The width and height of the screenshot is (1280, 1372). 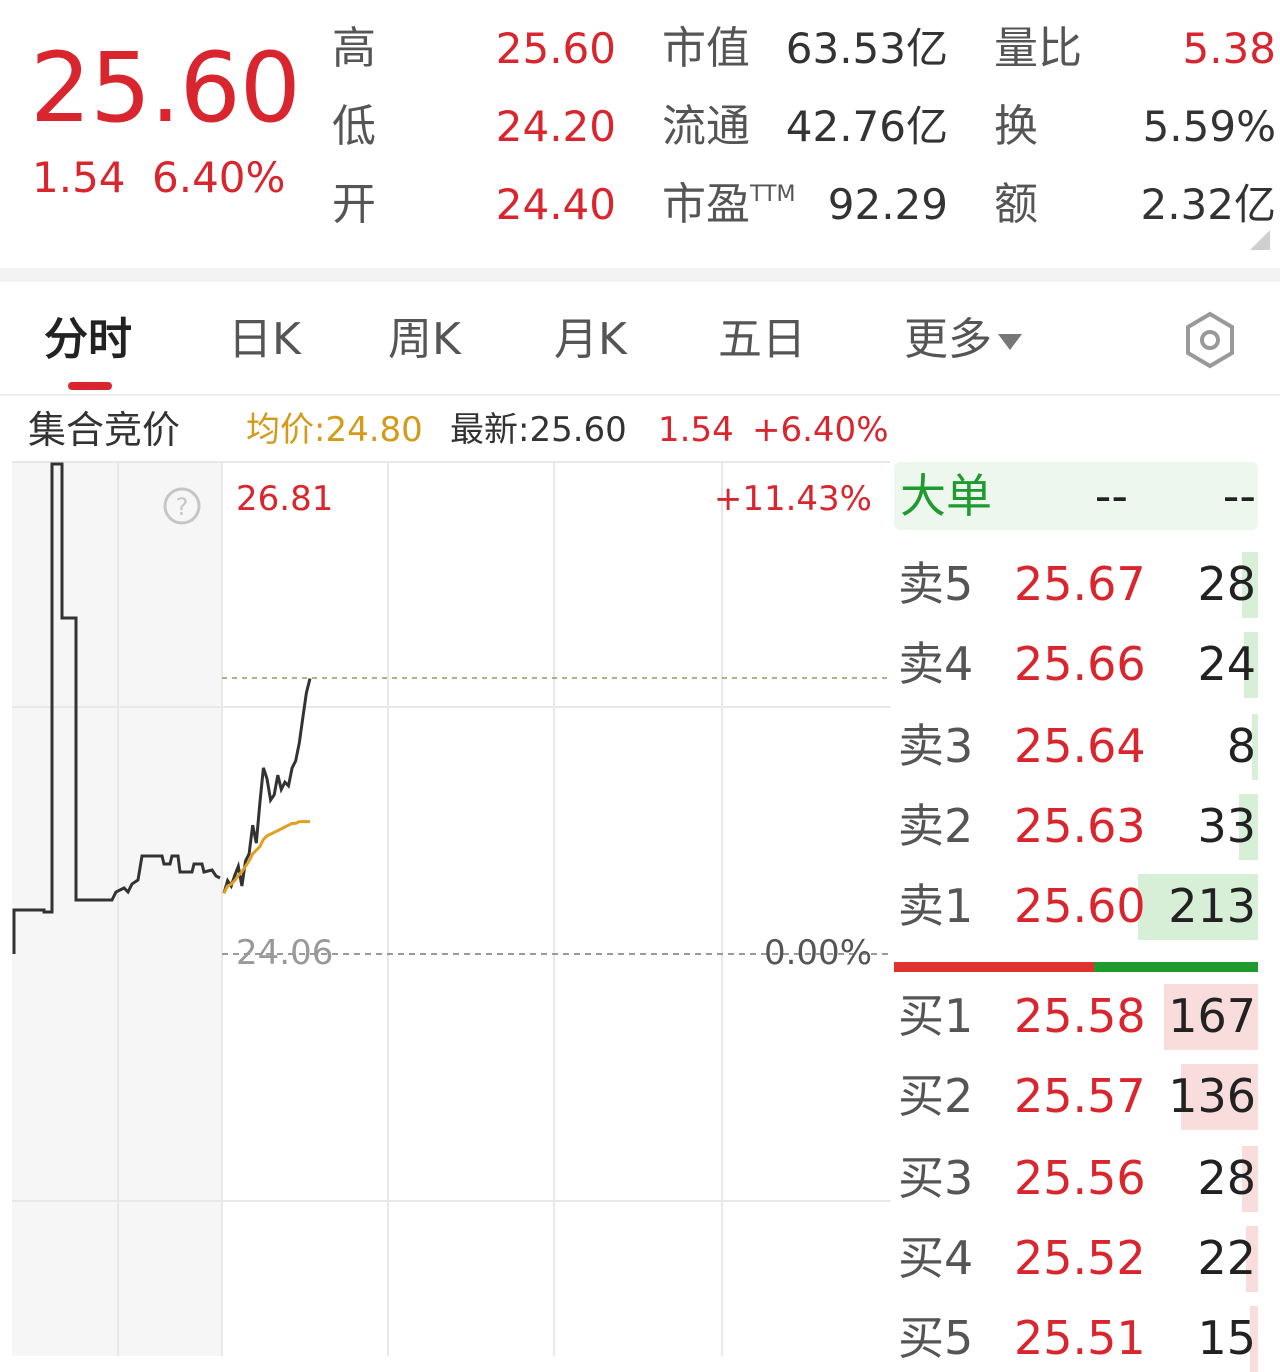 What do you see at coordinates (640, 275) in the screenshot?
I see `section-divider` at bounding box center [640, 275].